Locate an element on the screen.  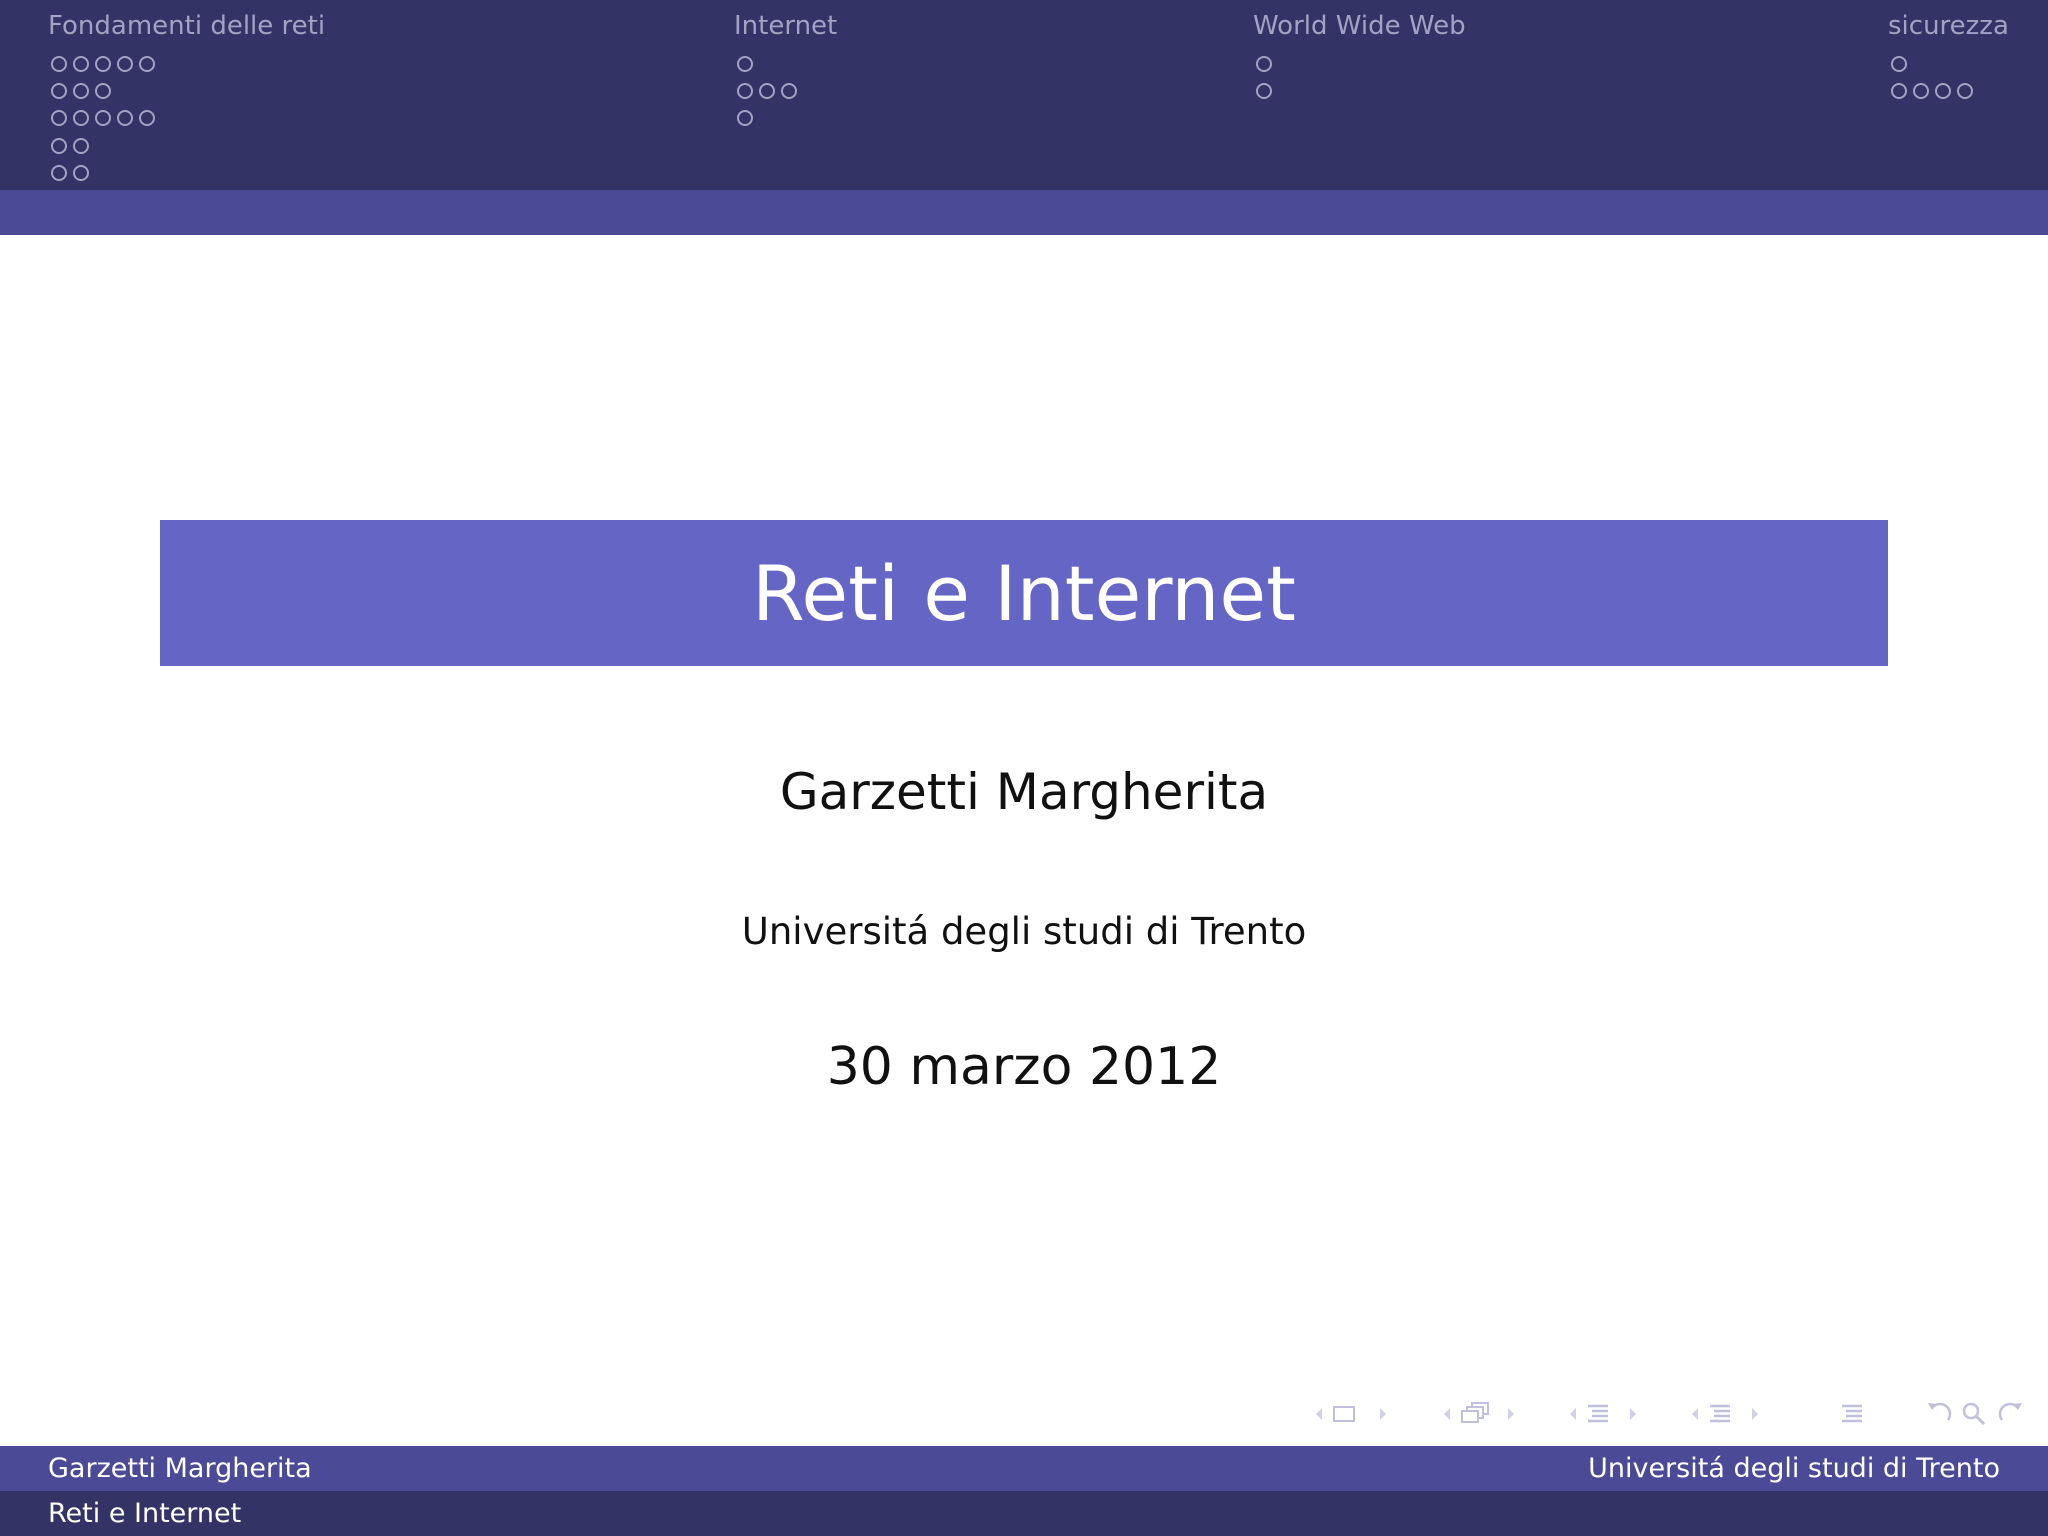
nav-section-title: World Wide Web is located at coordinates (1359, 26).